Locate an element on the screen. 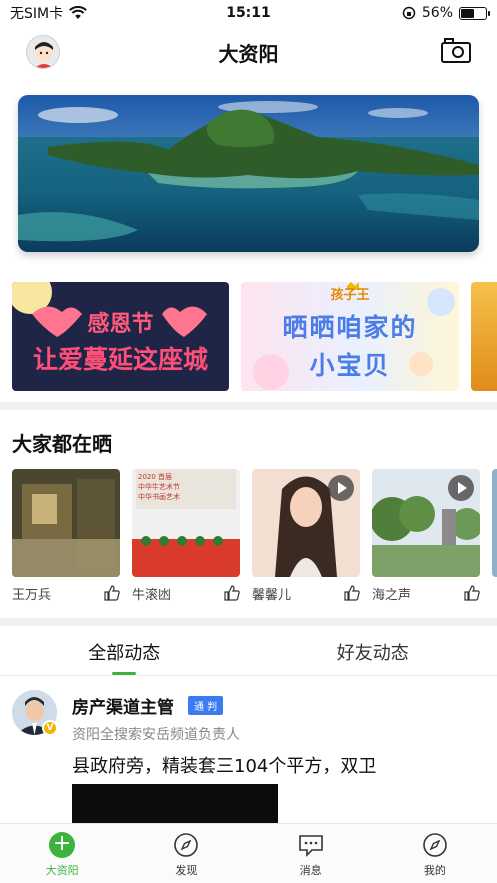 The image size is (497, 883). showcase-thumbnail: 2020 首届 中华牛艺术节 中华书画艺术 is located at coordinates (186, 523).